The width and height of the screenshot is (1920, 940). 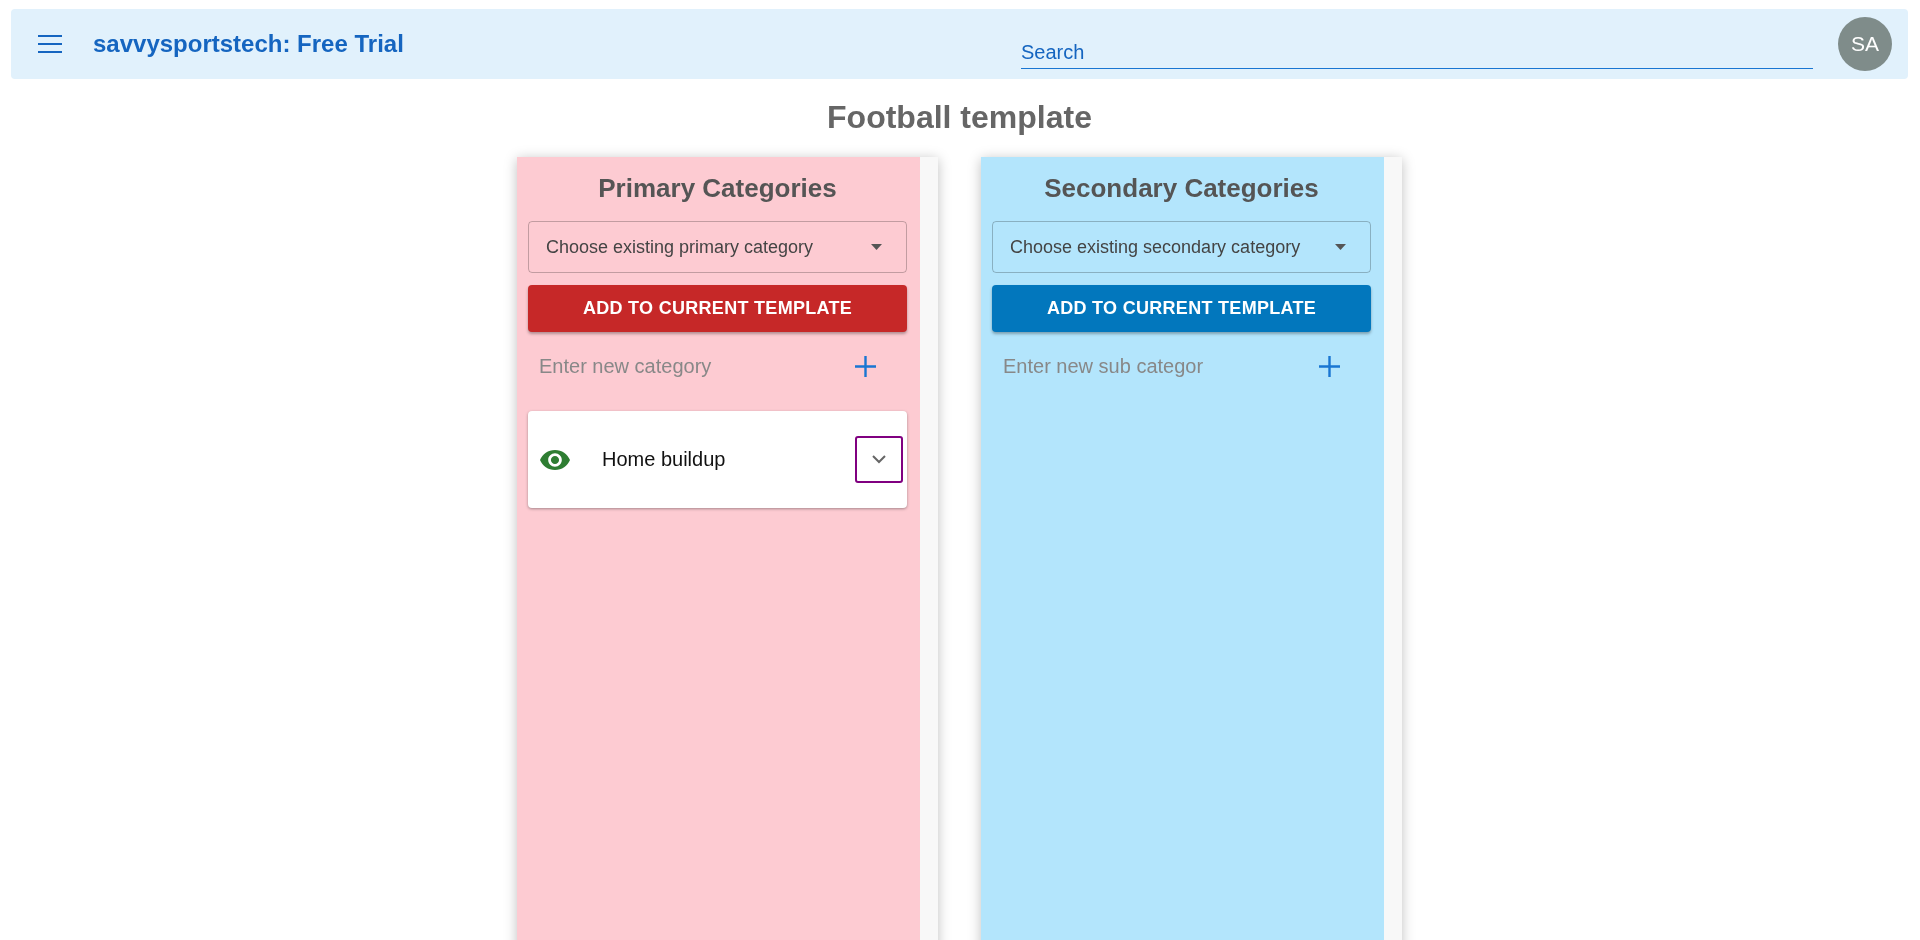 I want to click on chevron-down-icon, so click(x=879, y=459).